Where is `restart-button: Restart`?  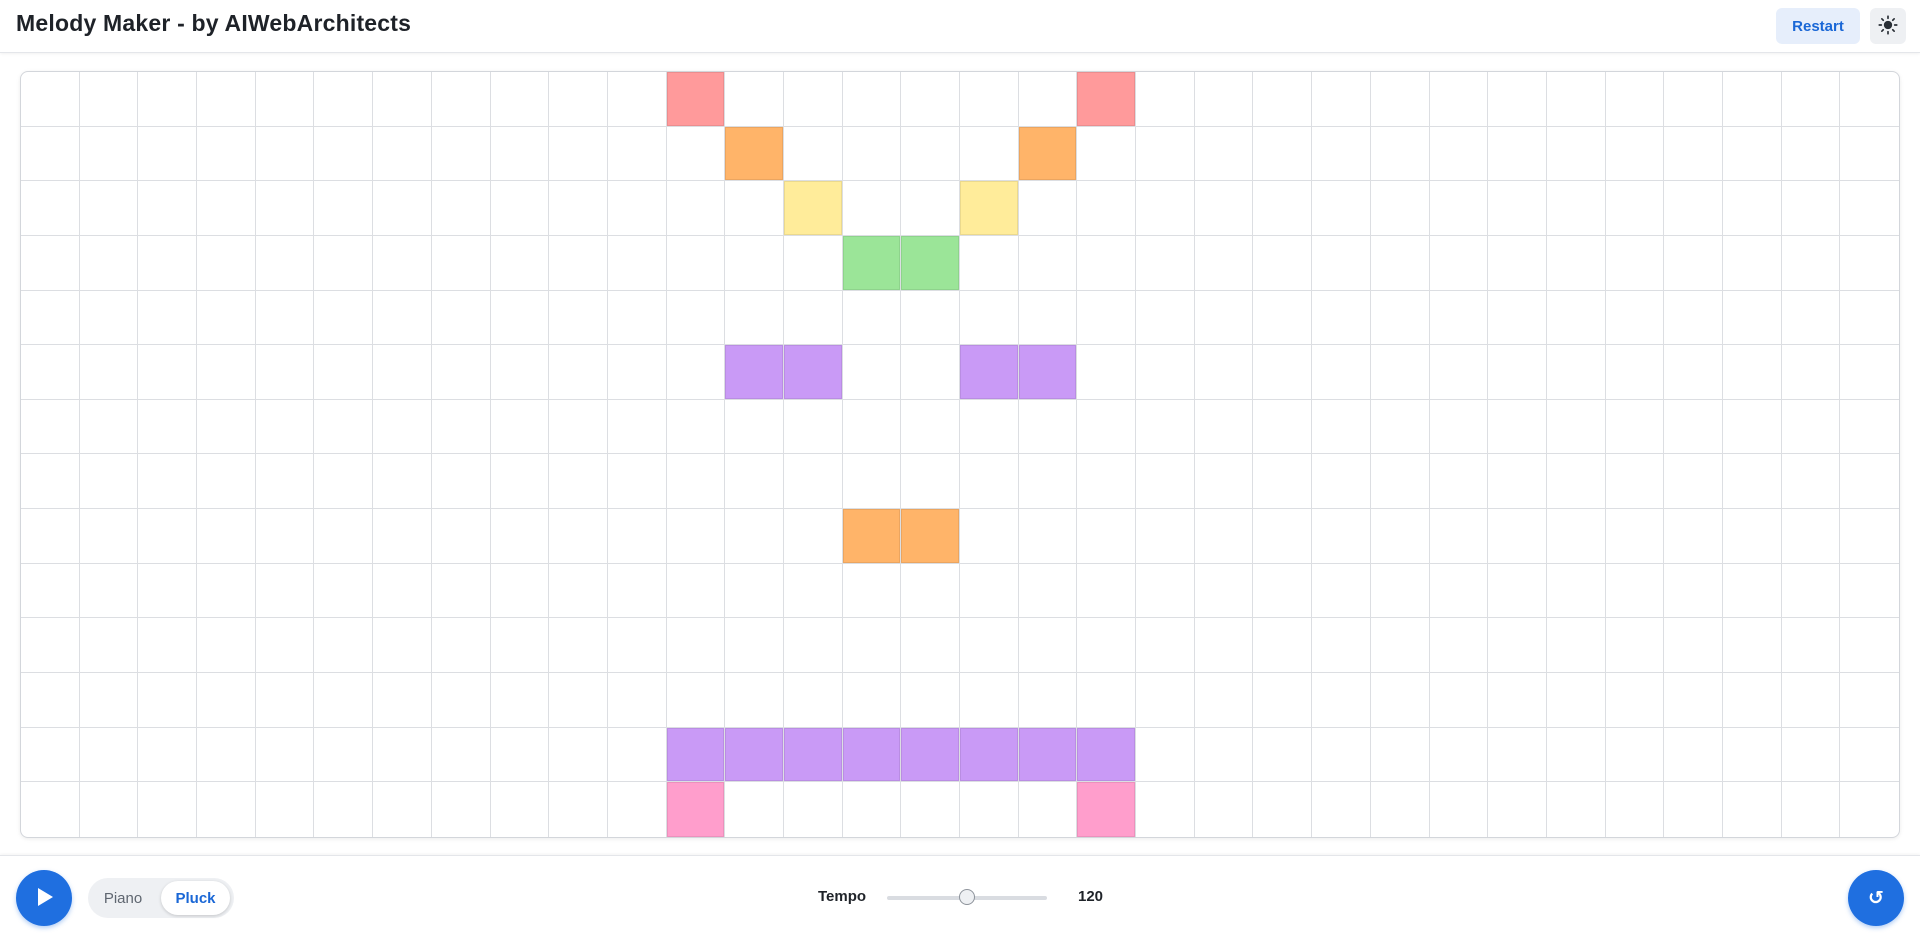 restart-button: Restart is located at coordinates (1818, 26).